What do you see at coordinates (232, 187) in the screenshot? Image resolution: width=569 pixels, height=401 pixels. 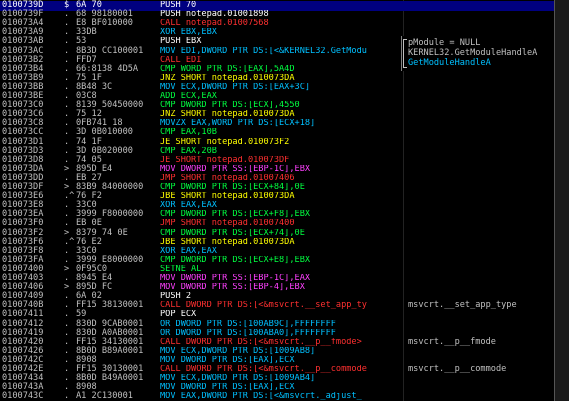 I see `instruction-cell: CMP DWORD PTR DS:[ECX+84],0E` at bounding box center [232, 187].